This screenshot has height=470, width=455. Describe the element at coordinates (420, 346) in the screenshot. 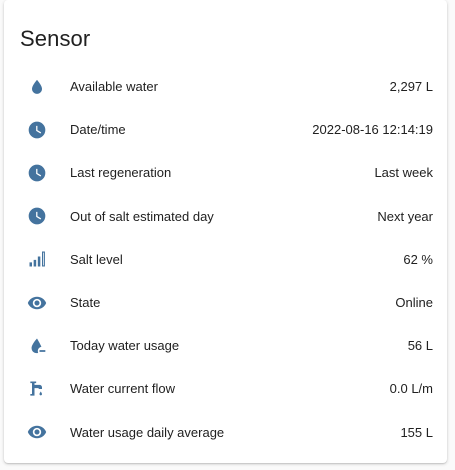

I see `entity-value: 56 L` at that location.